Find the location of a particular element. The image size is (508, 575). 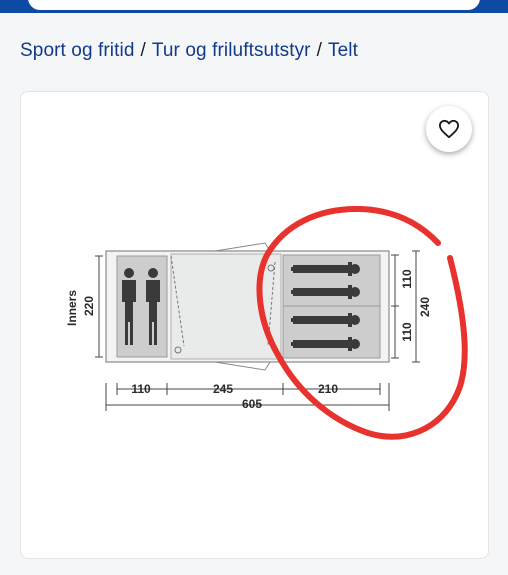

right-top-width: 110 is located at coordinates (407, 279).